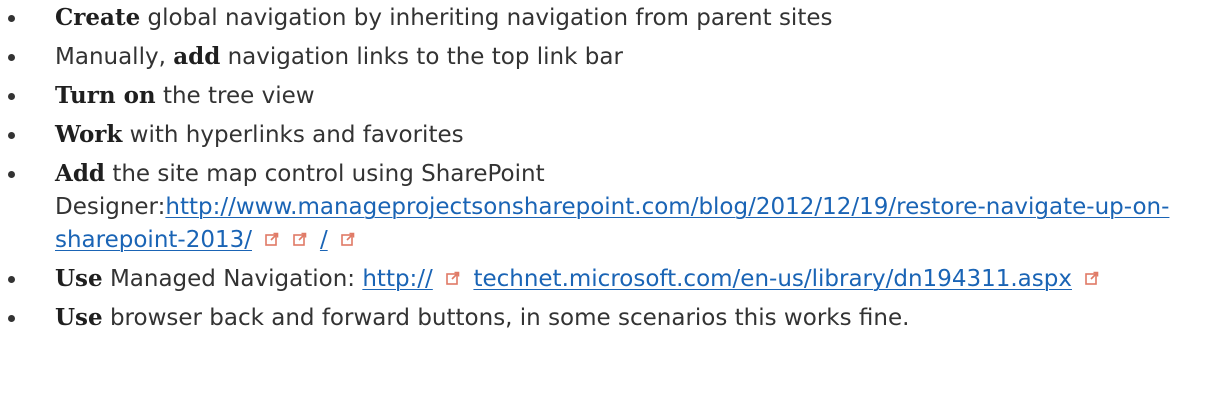 The image size is (1214, 419). I want to click on list-item: Work with hyperlinks and favorites, so click(607, 135).